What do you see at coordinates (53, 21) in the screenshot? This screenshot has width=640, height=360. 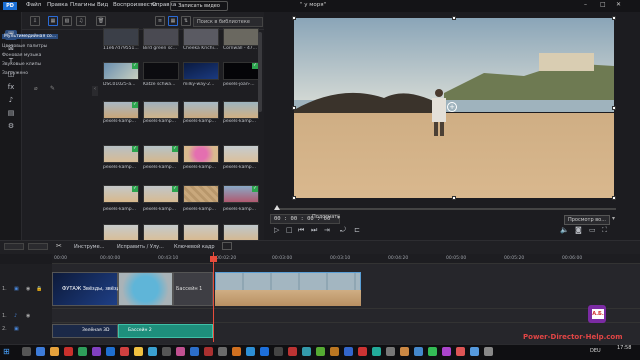 I see `video-filter-icon: ▦` at bounding box center [53, 21].